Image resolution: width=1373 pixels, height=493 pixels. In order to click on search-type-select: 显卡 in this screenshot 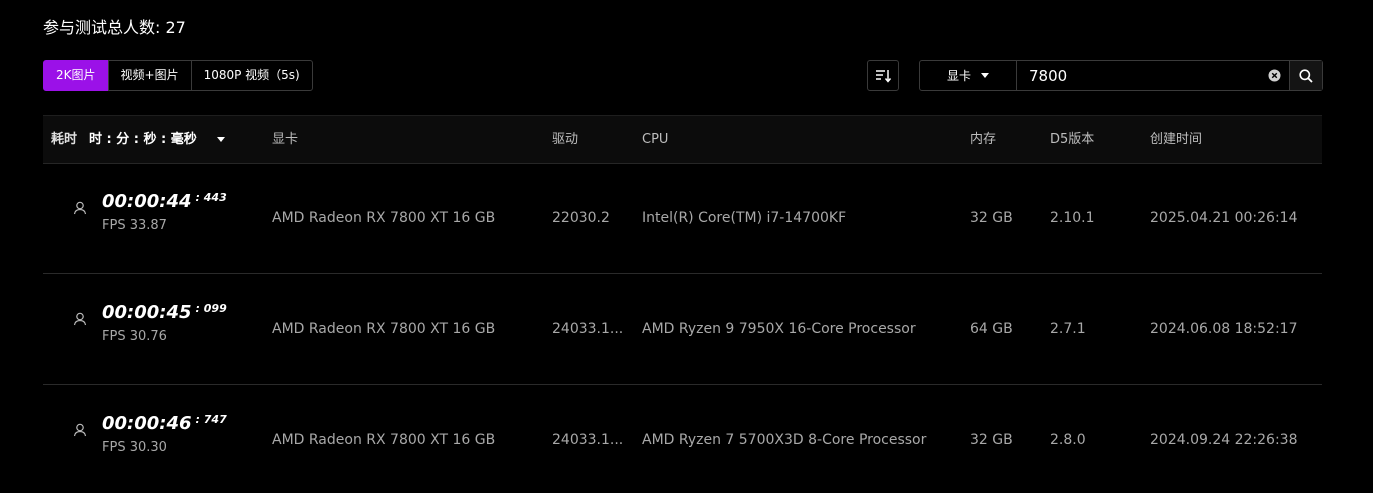, I will do `click(968, 75)`.